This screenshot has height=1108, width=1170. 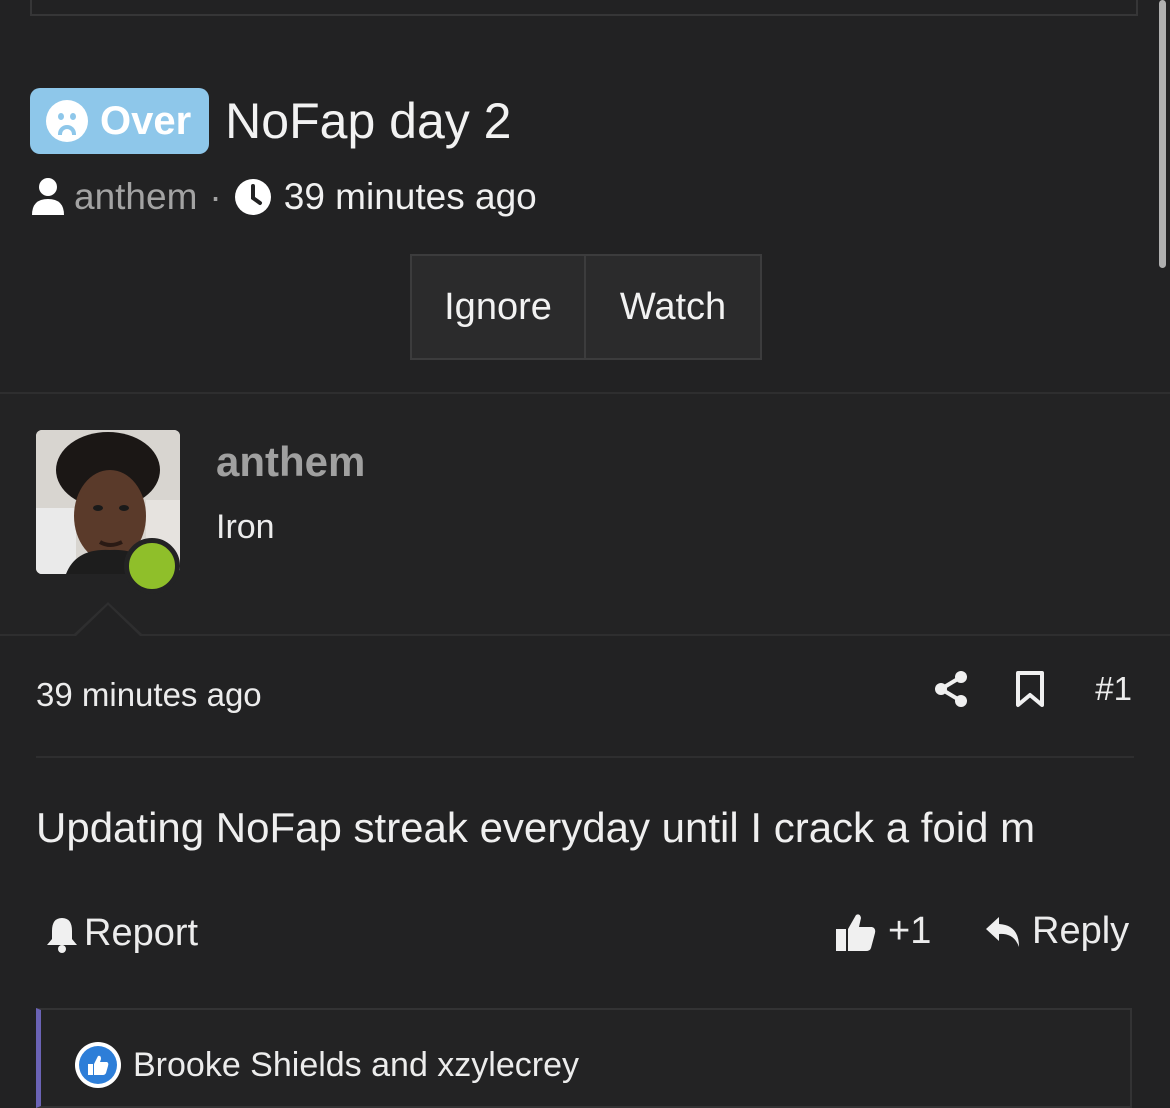 What do you see at coordinates (146, 120) in the screenshot?
I see `prefix-label: Over` at bounding box center [146, 120].